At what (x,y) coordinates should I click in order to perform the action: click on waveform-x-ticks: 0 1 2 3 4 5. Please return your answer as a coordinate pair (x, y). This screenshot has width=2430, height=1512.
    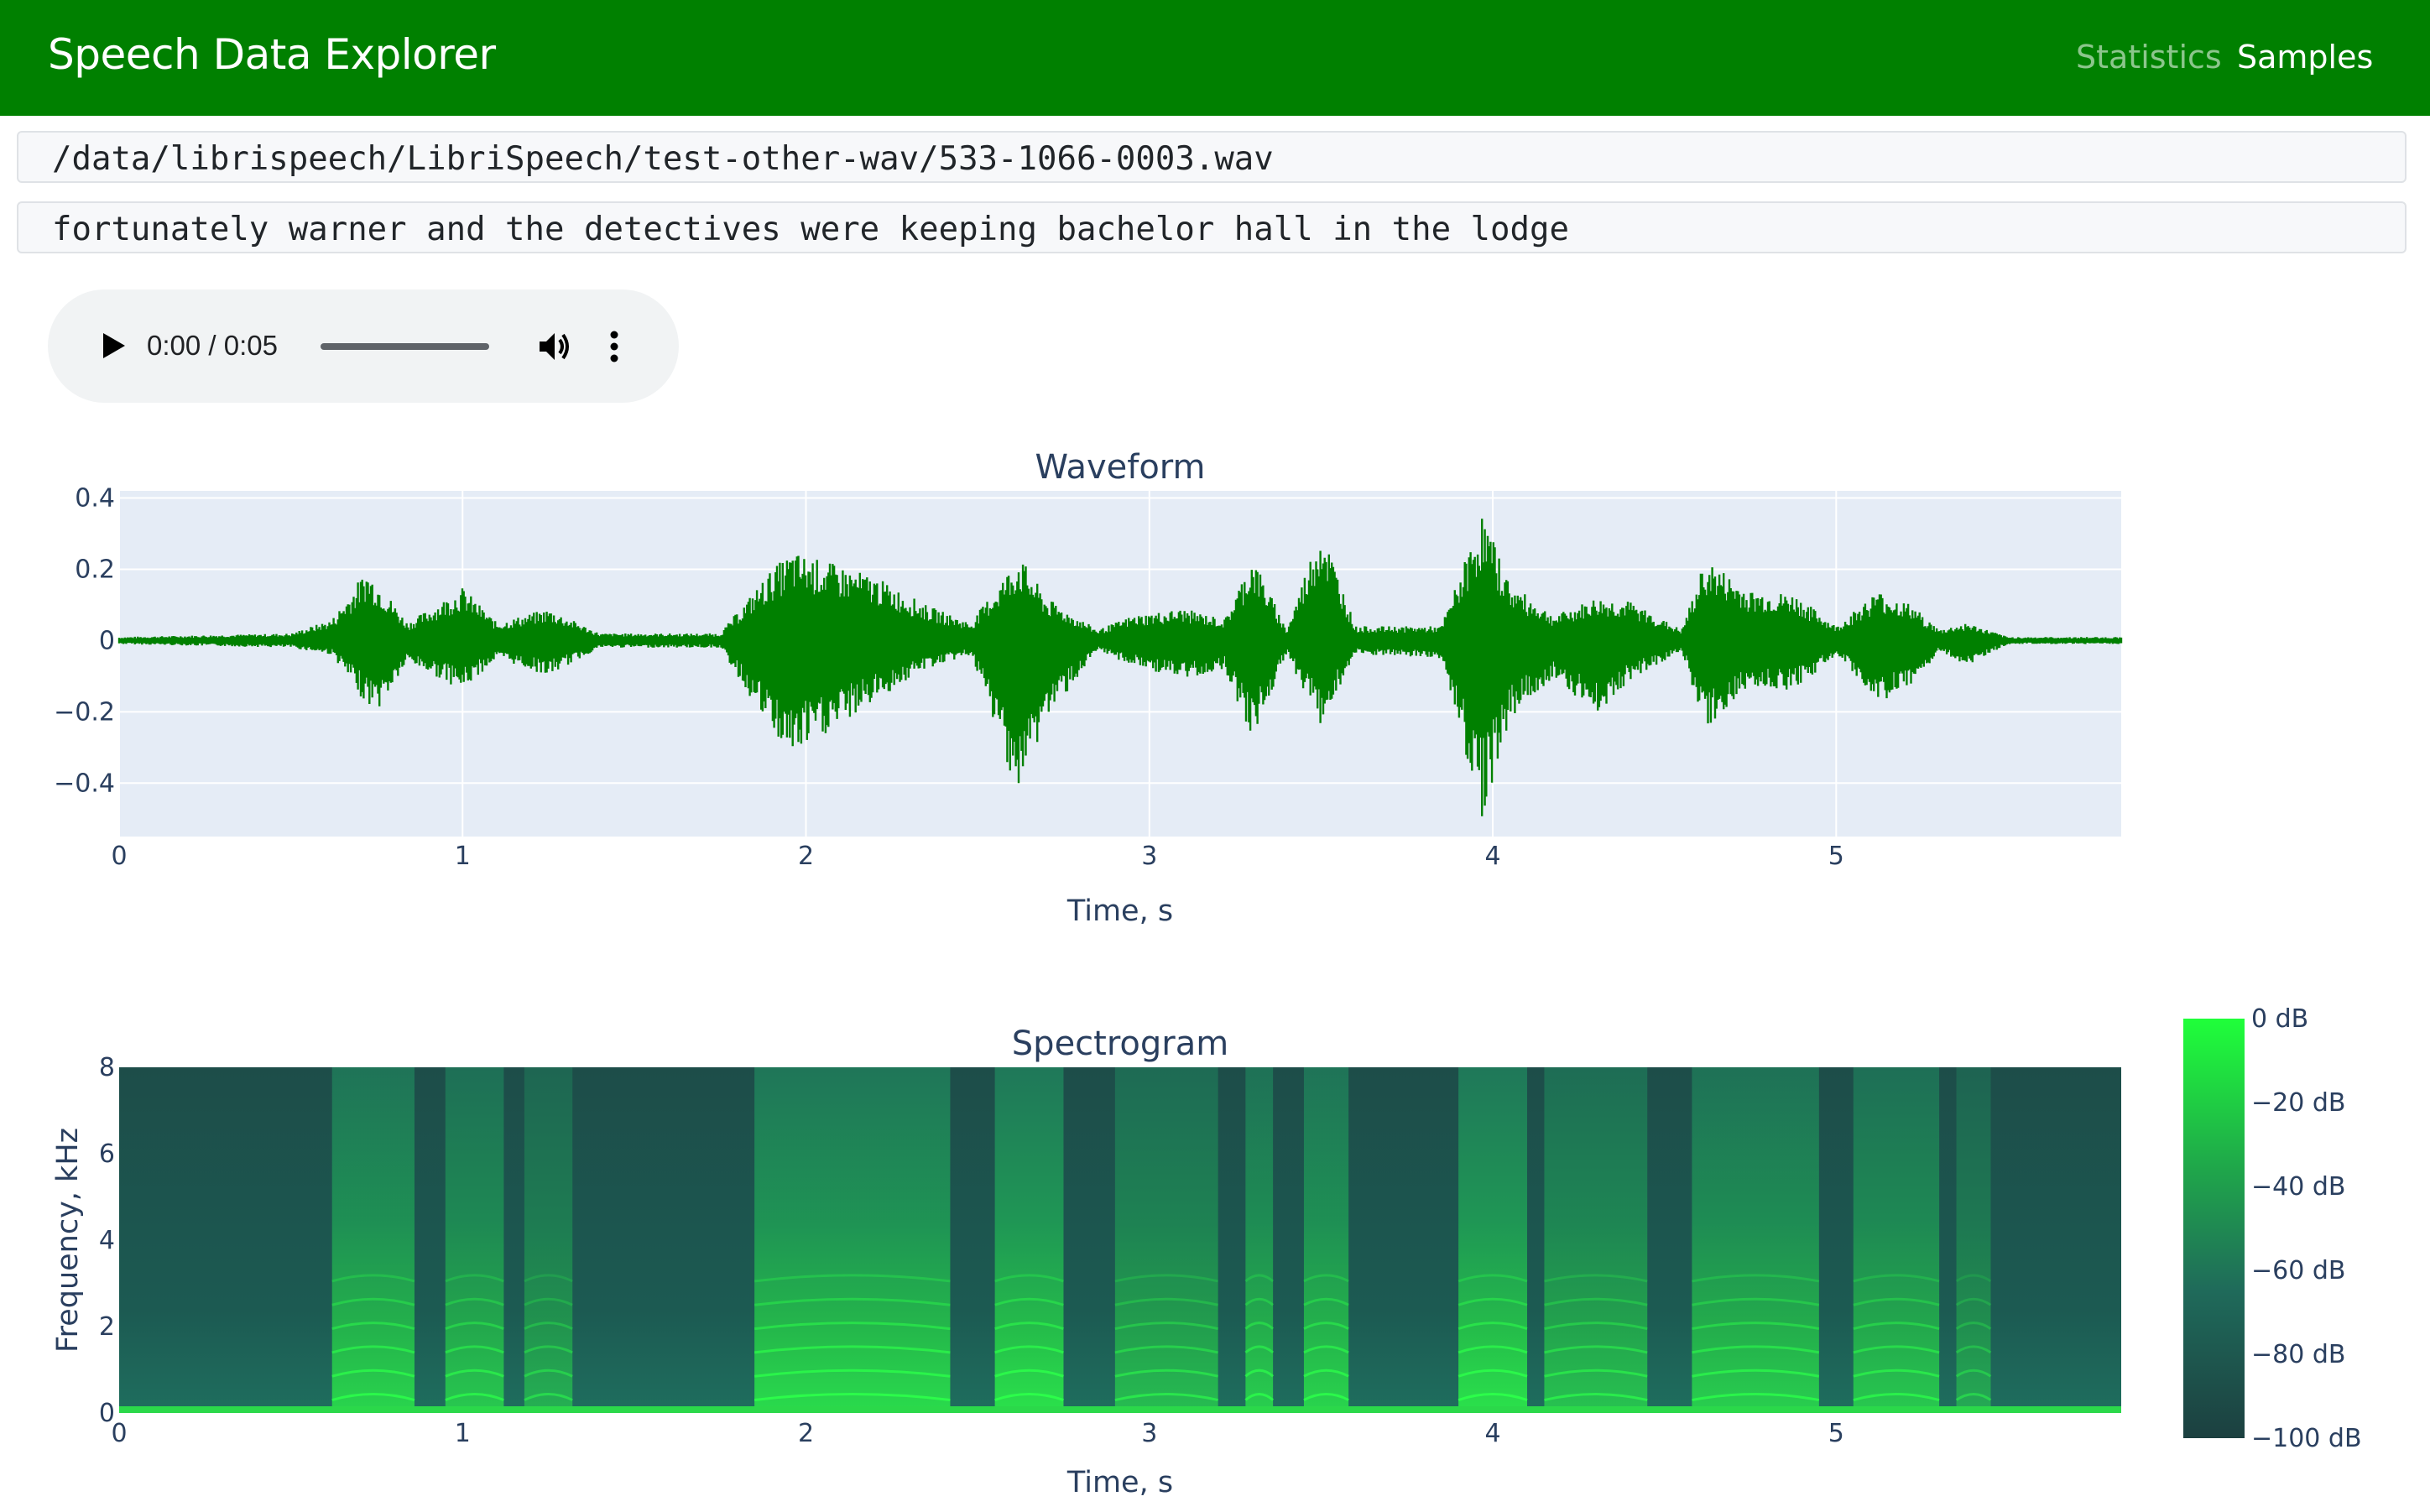
    Looking at the image, I should click on (977, 857).